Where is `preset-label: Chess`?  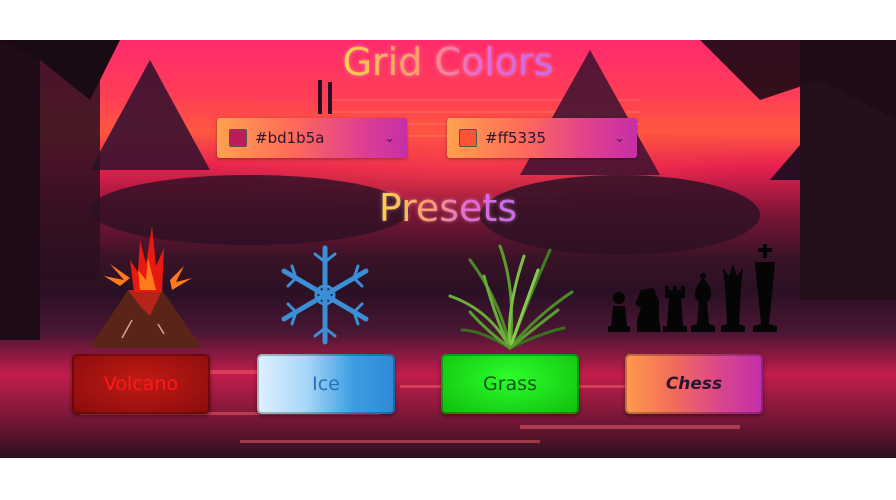
preset-label: Chess is located at coordinates (694, 384).